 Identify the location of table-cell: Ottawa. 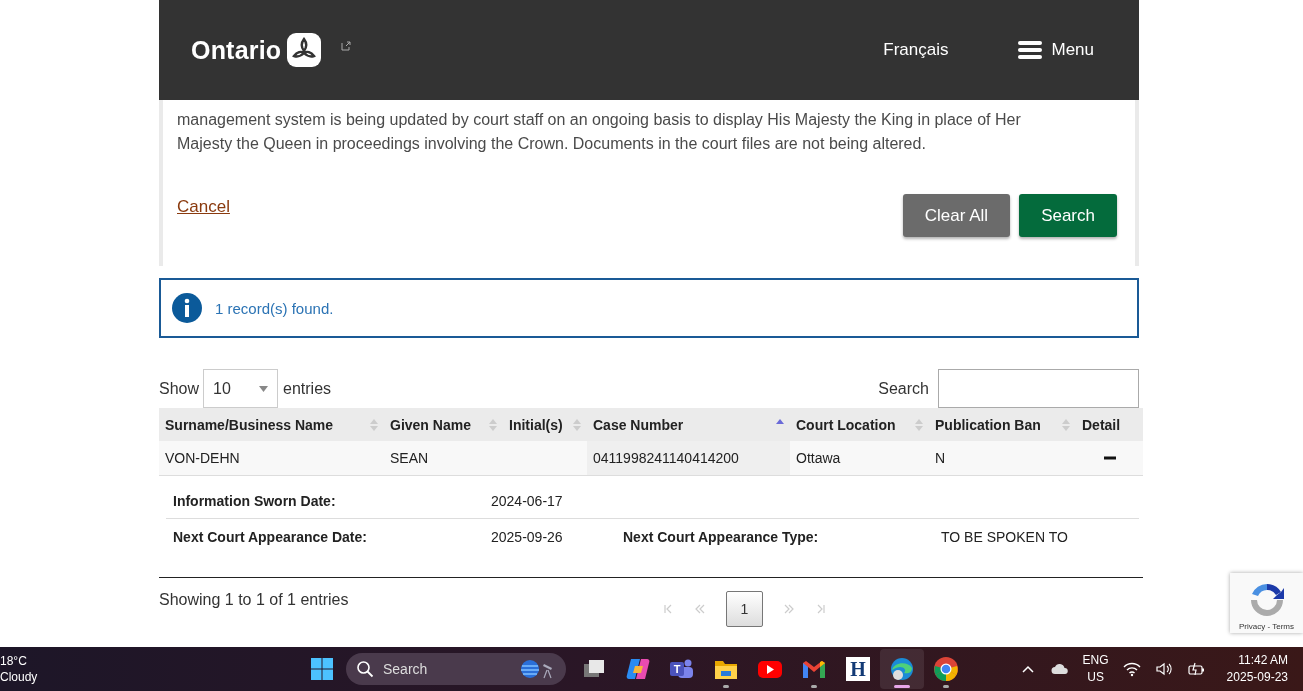
(859, 458).